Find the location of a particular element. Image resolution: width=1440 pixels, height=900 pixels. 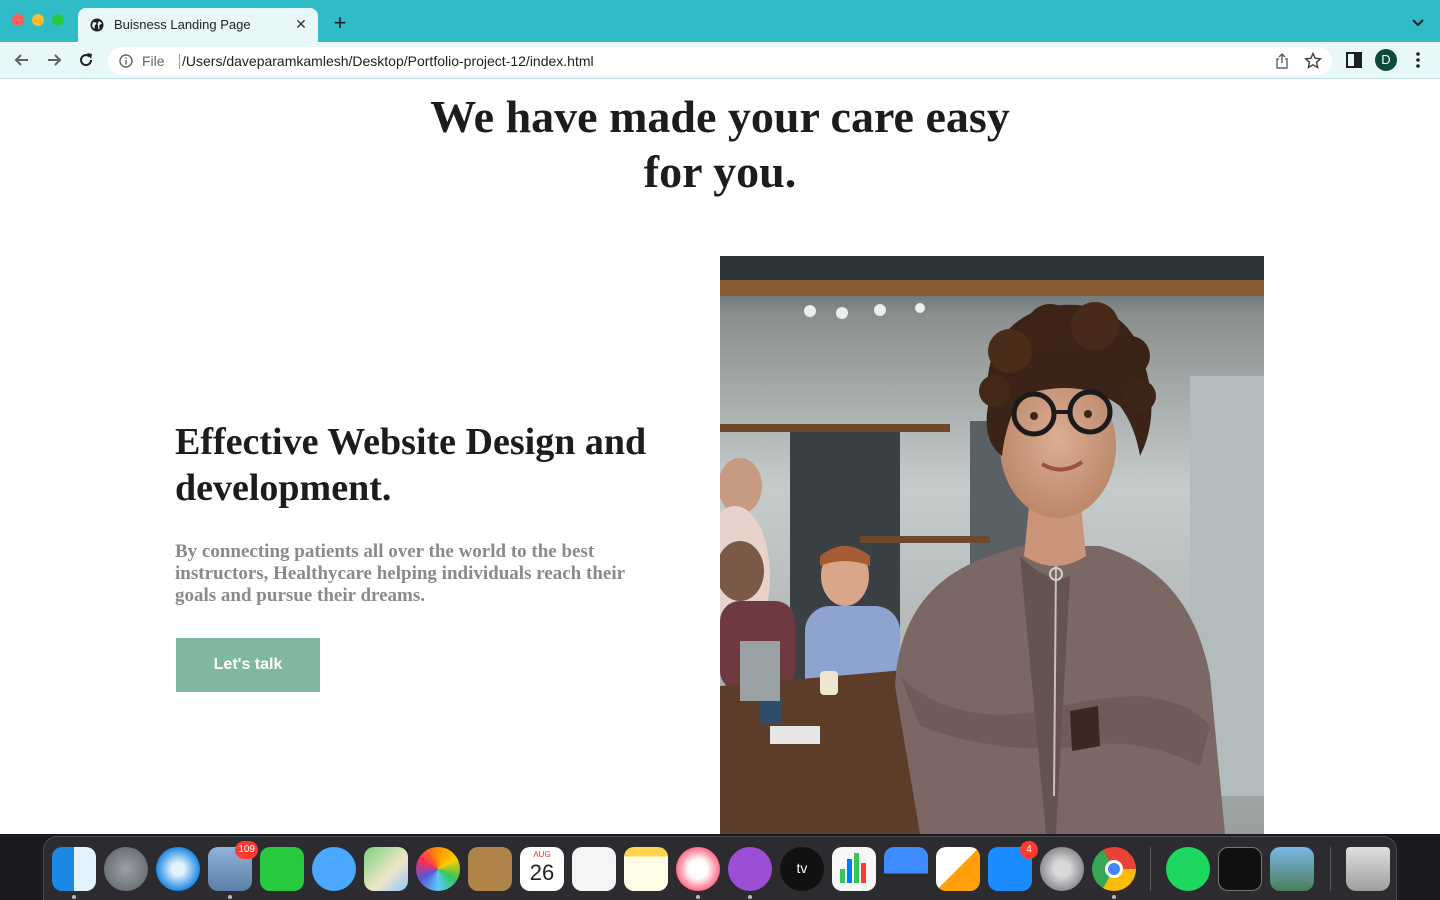

macos-dock: 109 AUG 26 tv 4 is located at coordinates (720, 868).